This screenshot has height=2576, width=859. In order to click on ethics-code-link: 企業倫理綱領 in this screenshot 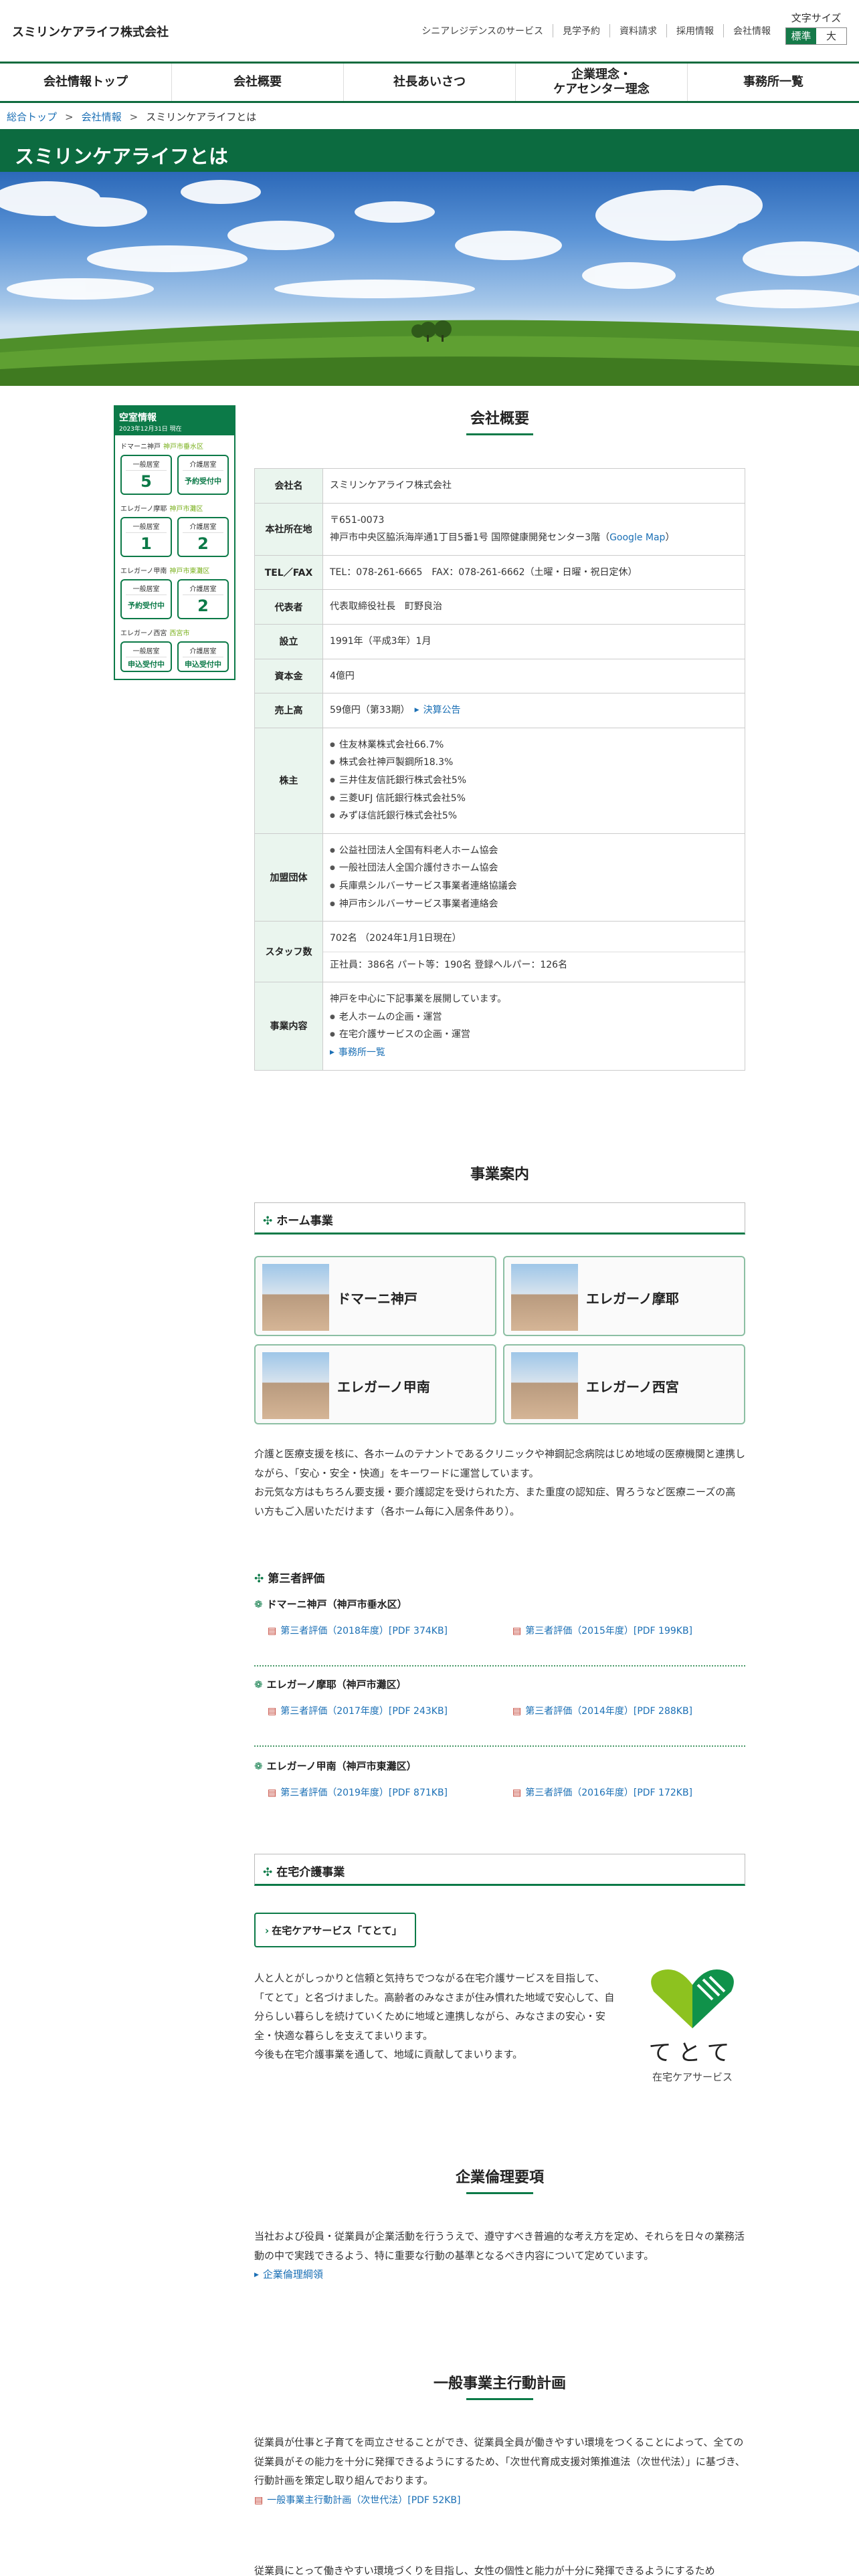, I will do `click(288, 2274)`.